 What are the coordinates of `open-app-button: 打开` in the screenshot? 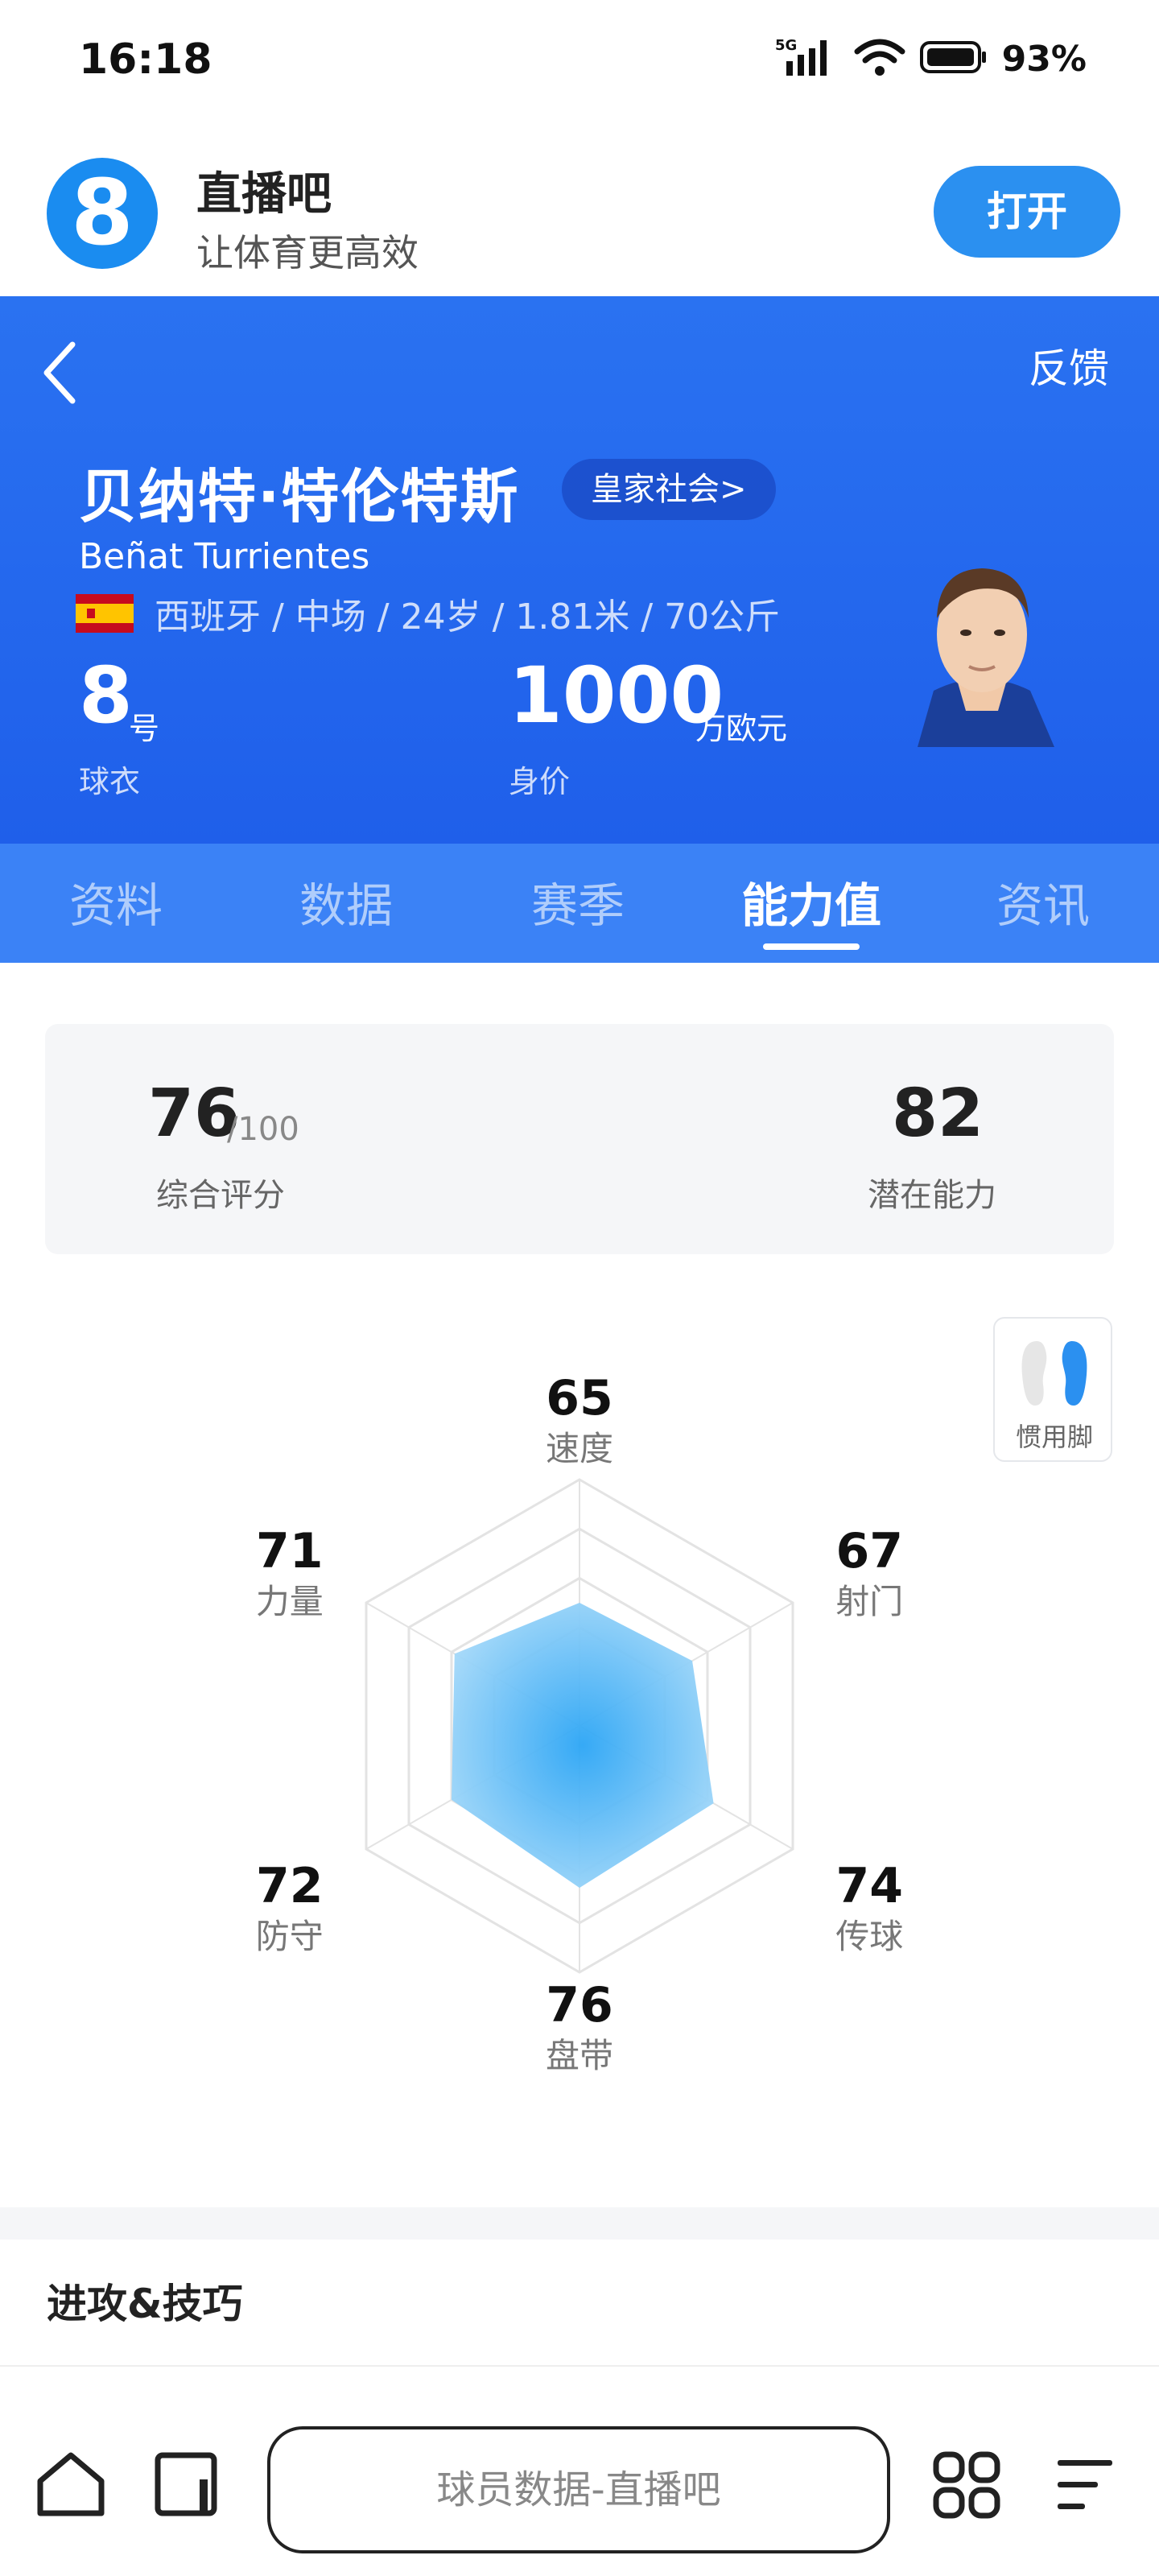 It's located at (1027, 212).